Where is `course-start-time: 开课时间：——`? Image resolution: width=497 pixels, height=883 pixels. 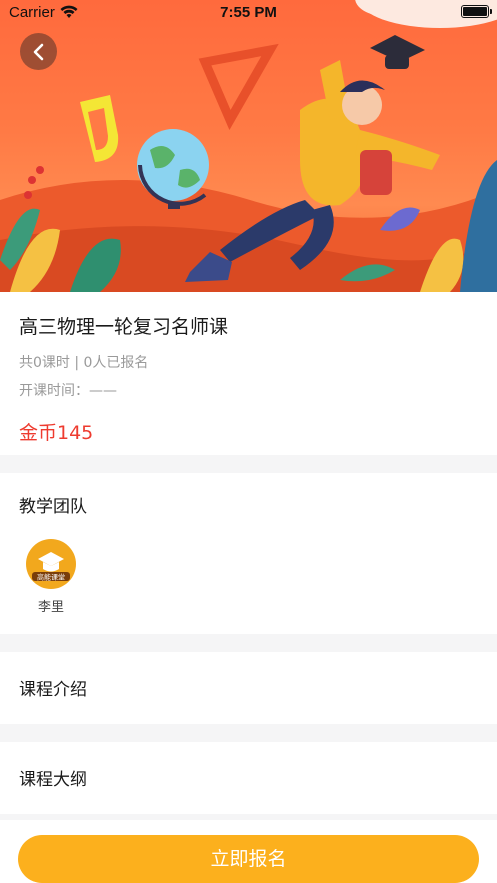 course-start-time: 开课时间：—— is located at coordinates (68, 391).